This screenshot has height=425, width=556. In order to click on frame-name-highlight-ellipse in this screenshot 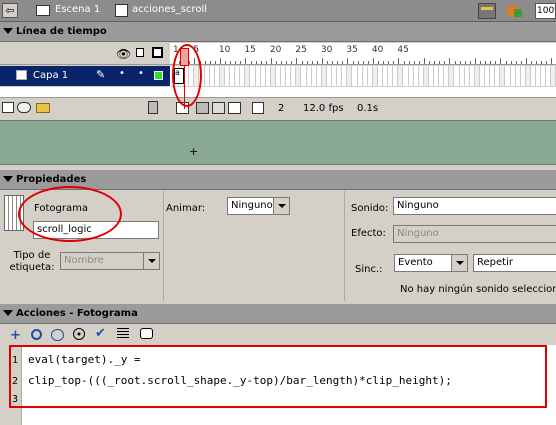, I will do `click(70, 214)`.